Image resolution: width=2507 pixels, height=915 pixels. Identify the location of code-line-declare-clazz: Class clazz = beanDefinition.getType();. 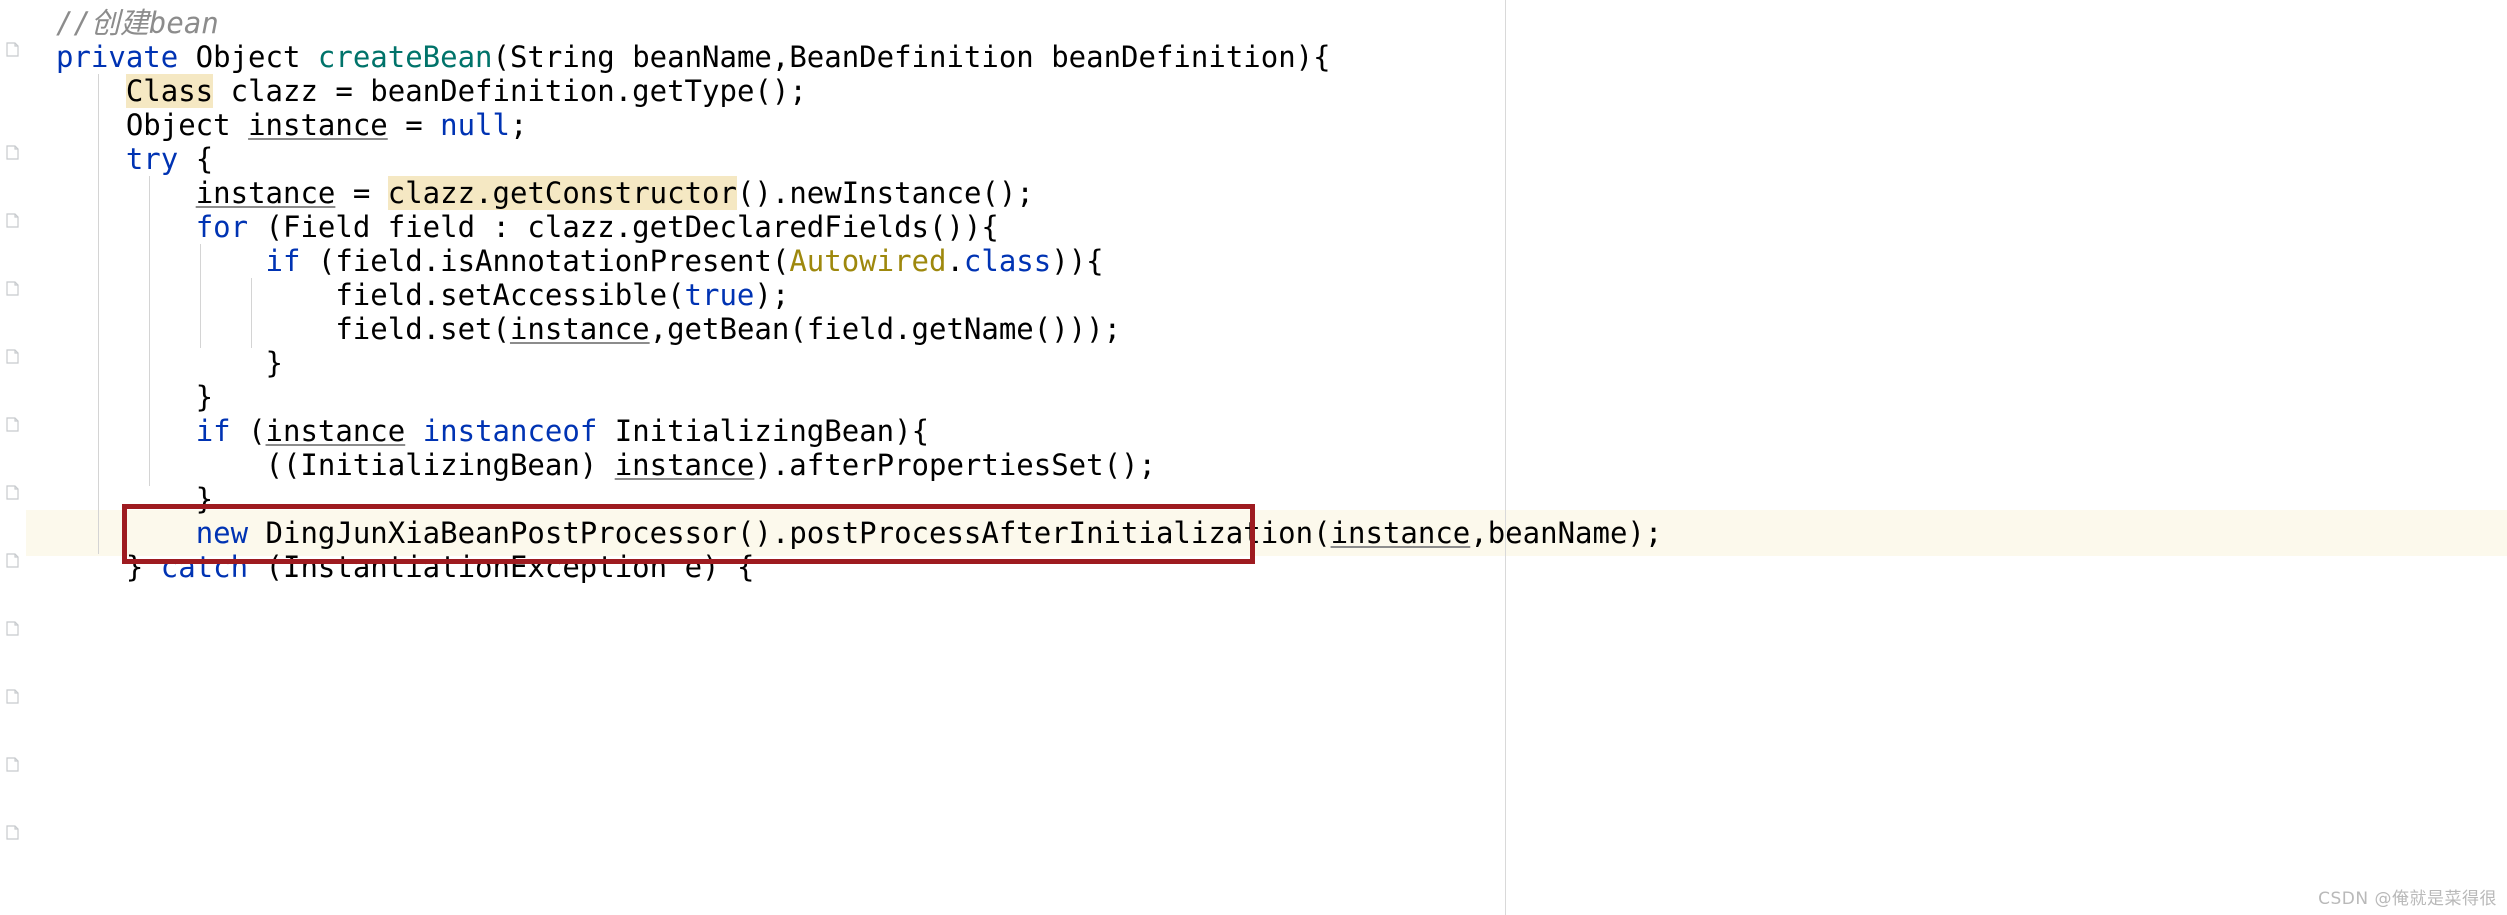
(431, 91).